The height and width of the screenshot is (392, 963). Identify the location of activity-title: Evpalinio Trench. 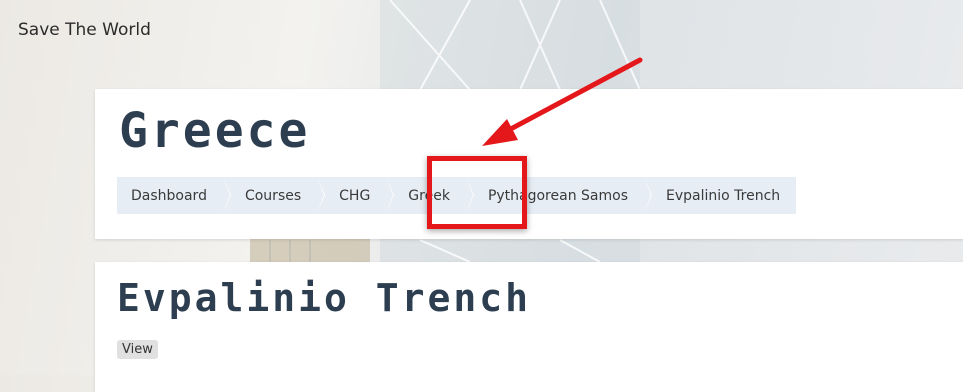
(324, 298).